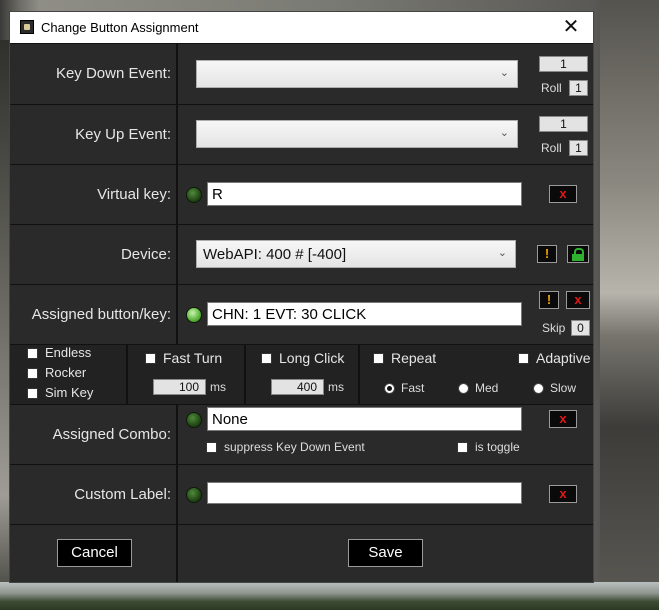  I want to click on title-bar: Change Button Assignment ✕, so click(301, 27).